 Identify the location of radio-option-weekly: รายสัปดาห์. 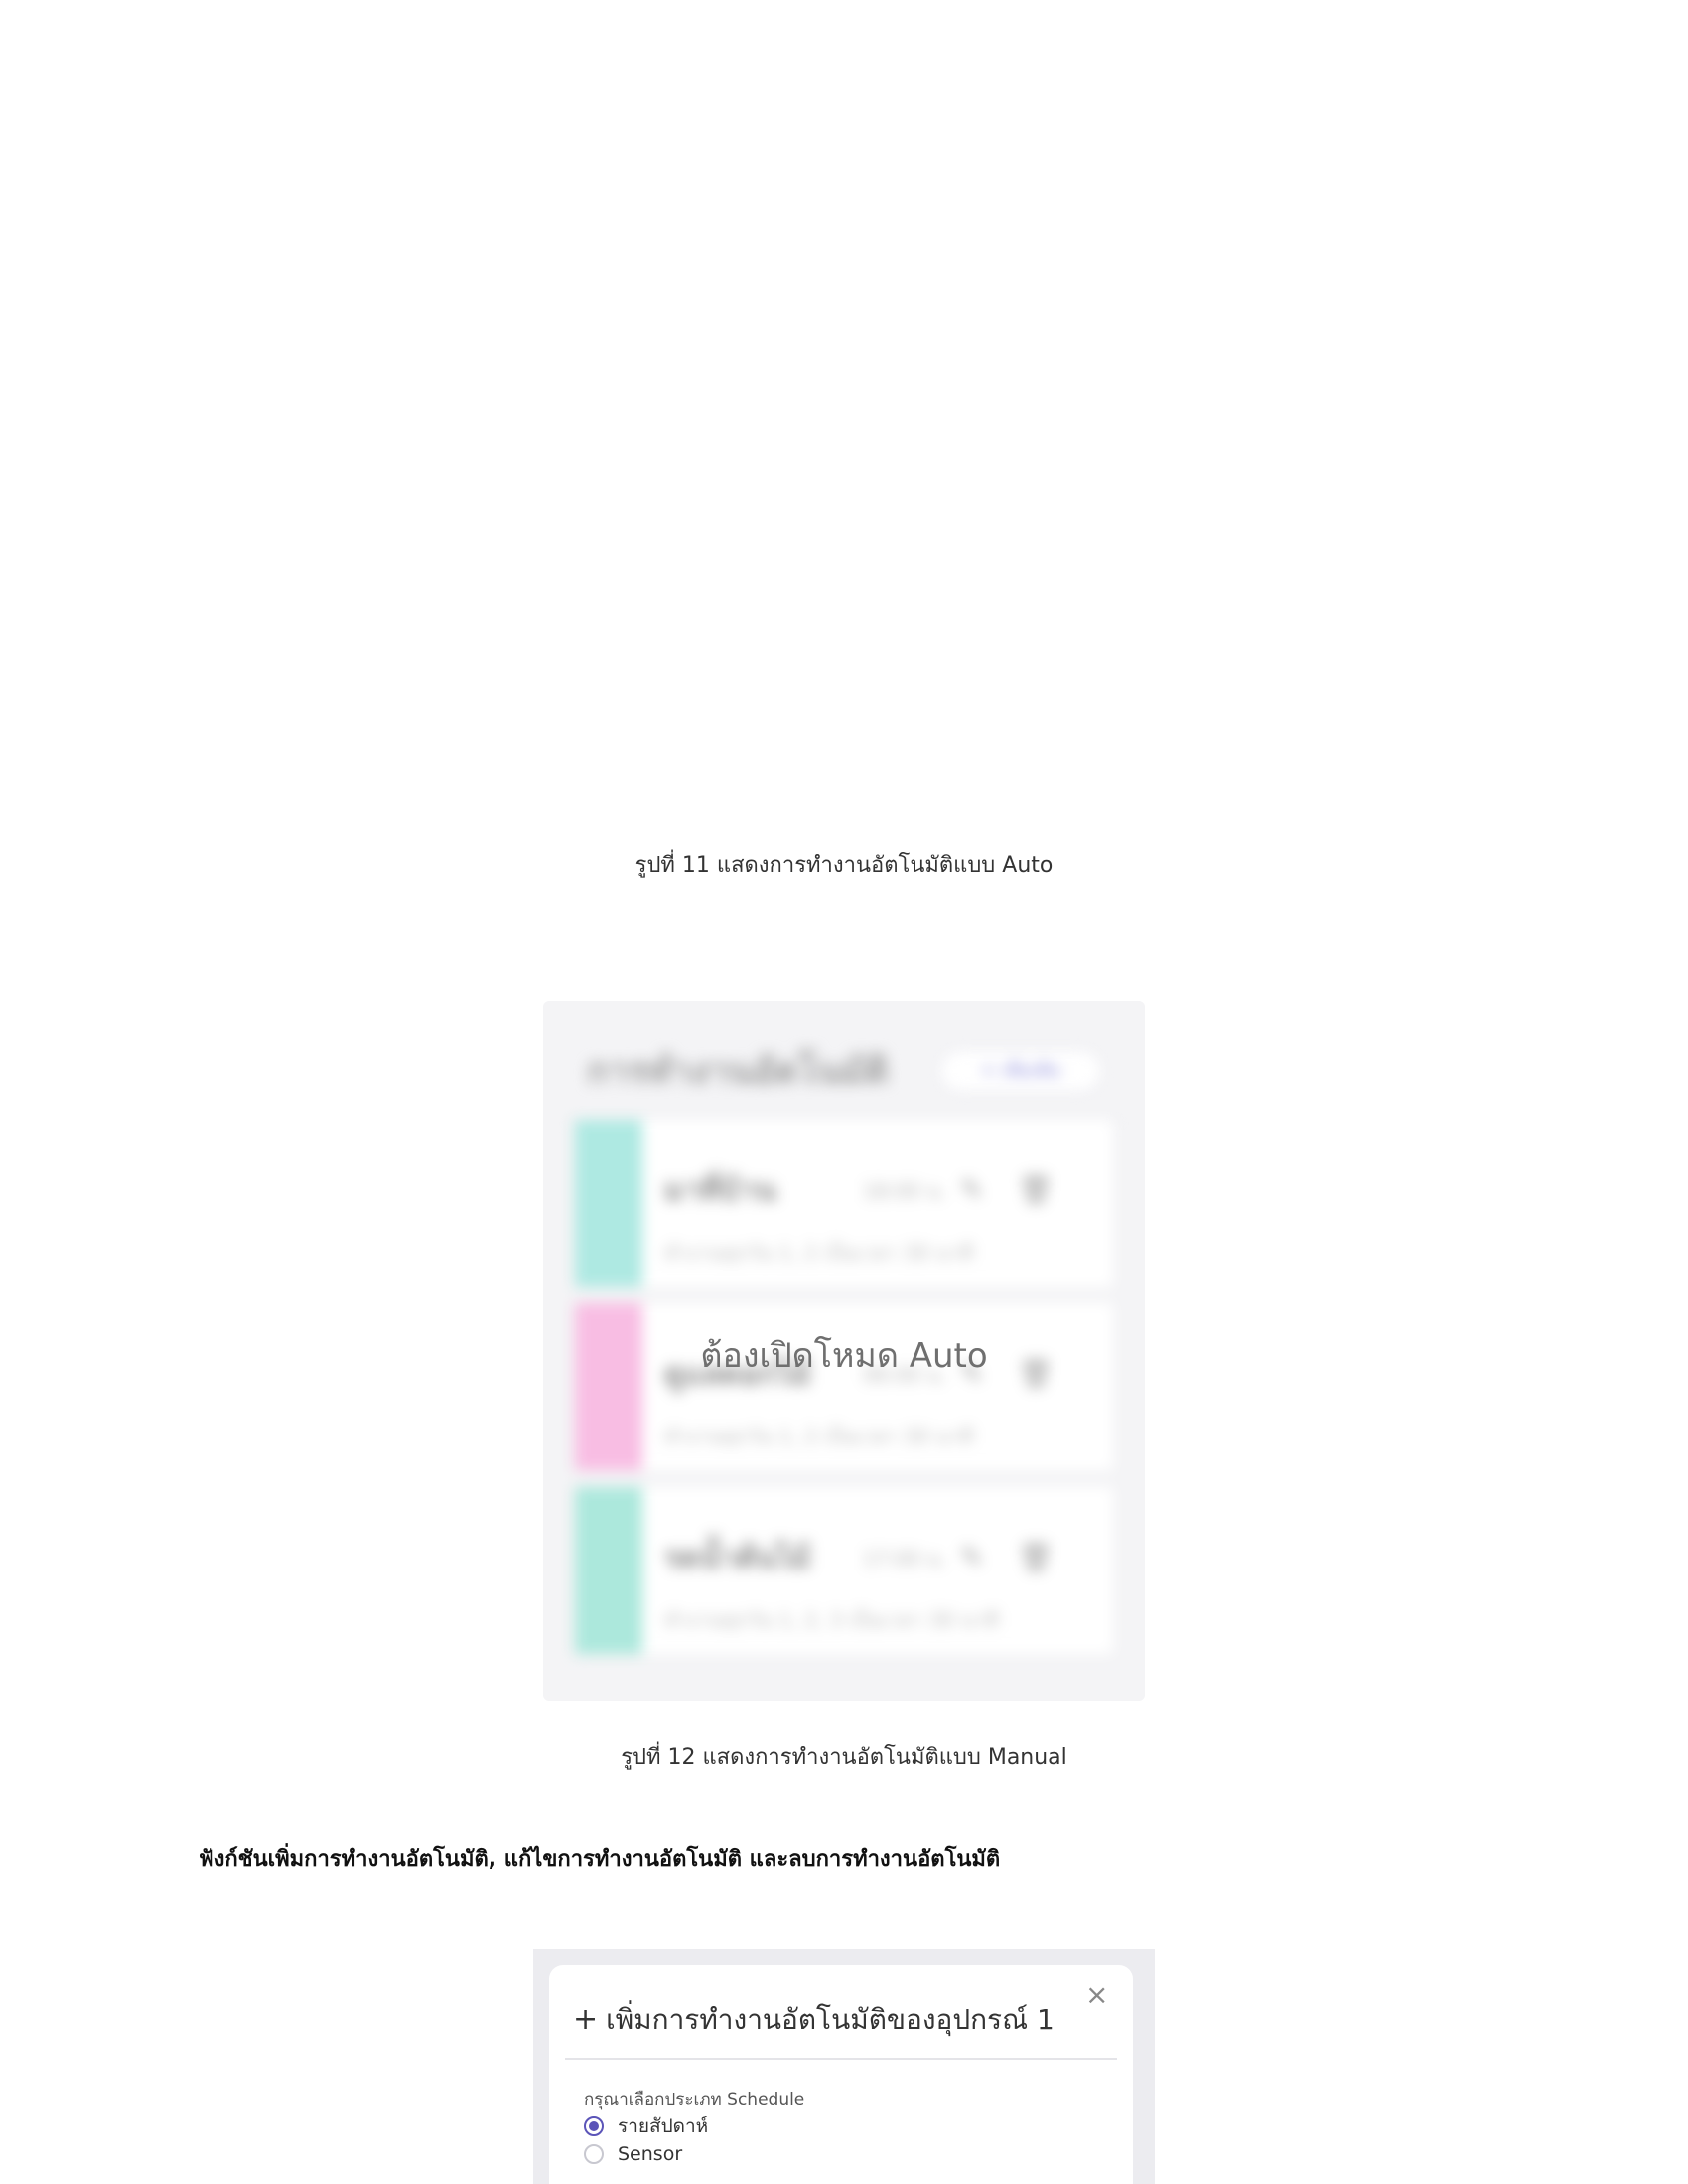
(646, 2126).